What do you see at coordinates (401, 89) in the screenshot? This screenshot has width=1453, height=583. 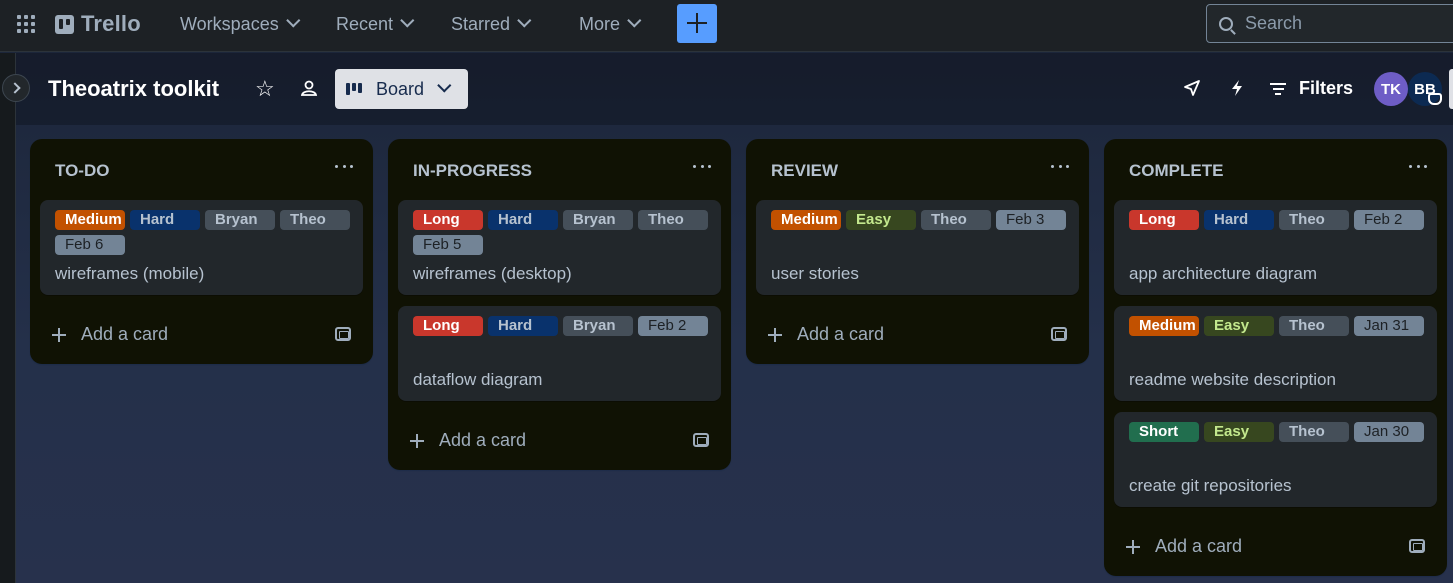 I see `board-view-switcher: Board` at bounding box center [401, 89].